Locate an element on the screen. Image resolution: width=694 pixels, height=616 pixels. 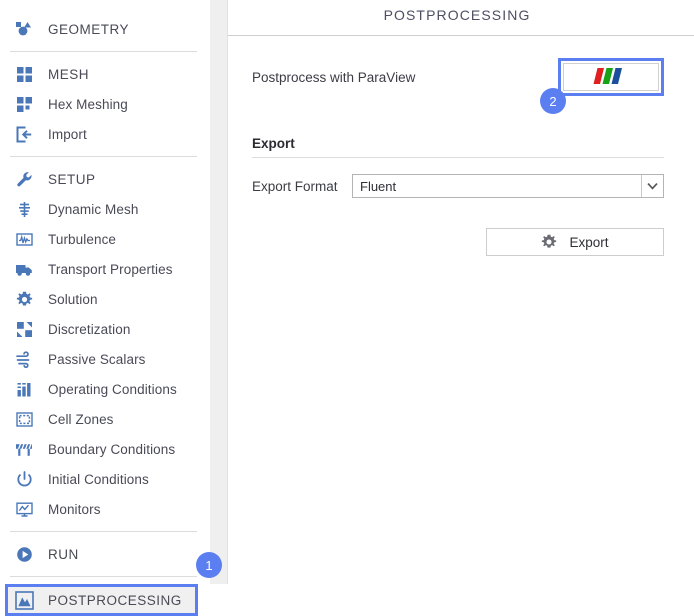
geometry-icon is located at coordinates (24, 29).